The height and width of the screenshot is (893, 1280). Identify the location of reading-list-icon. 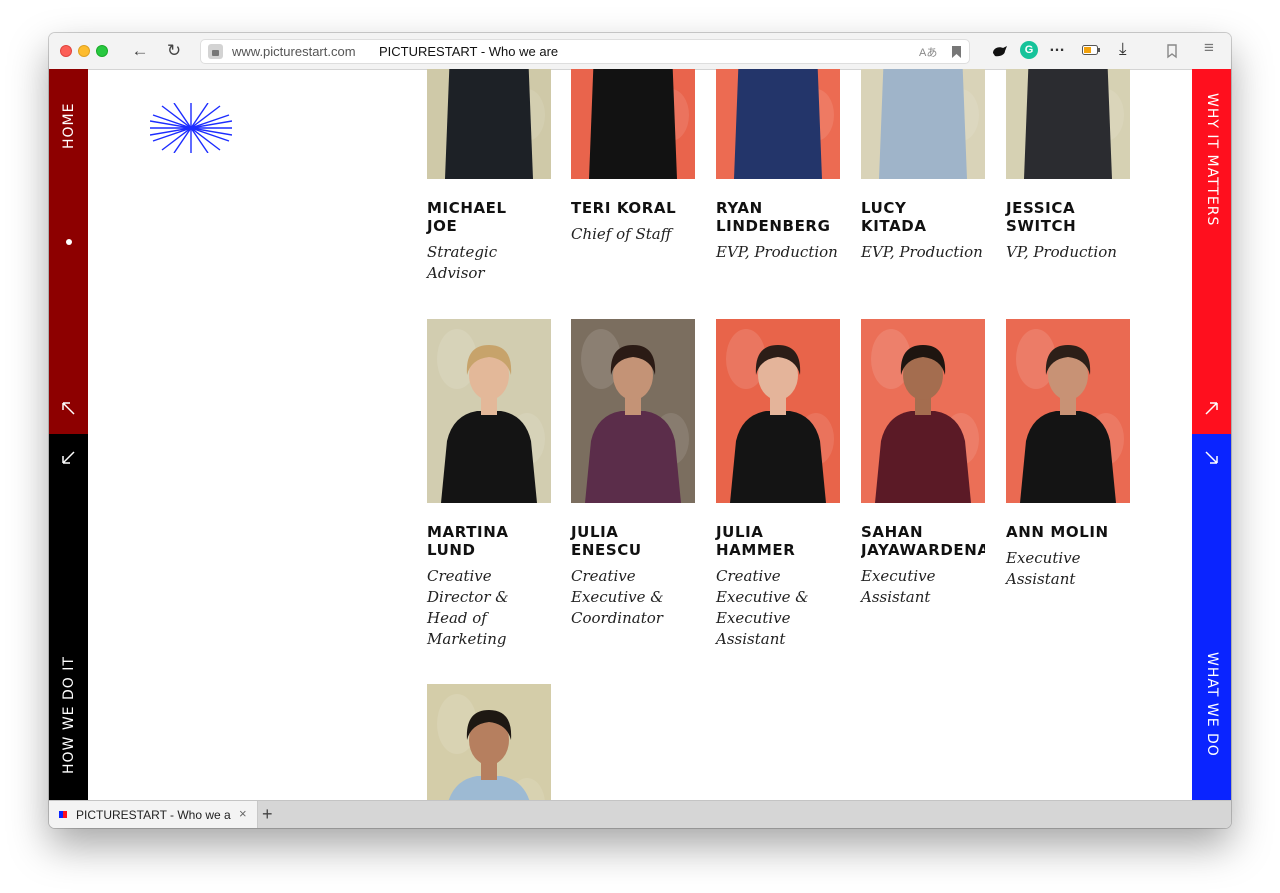
(1173, 51).